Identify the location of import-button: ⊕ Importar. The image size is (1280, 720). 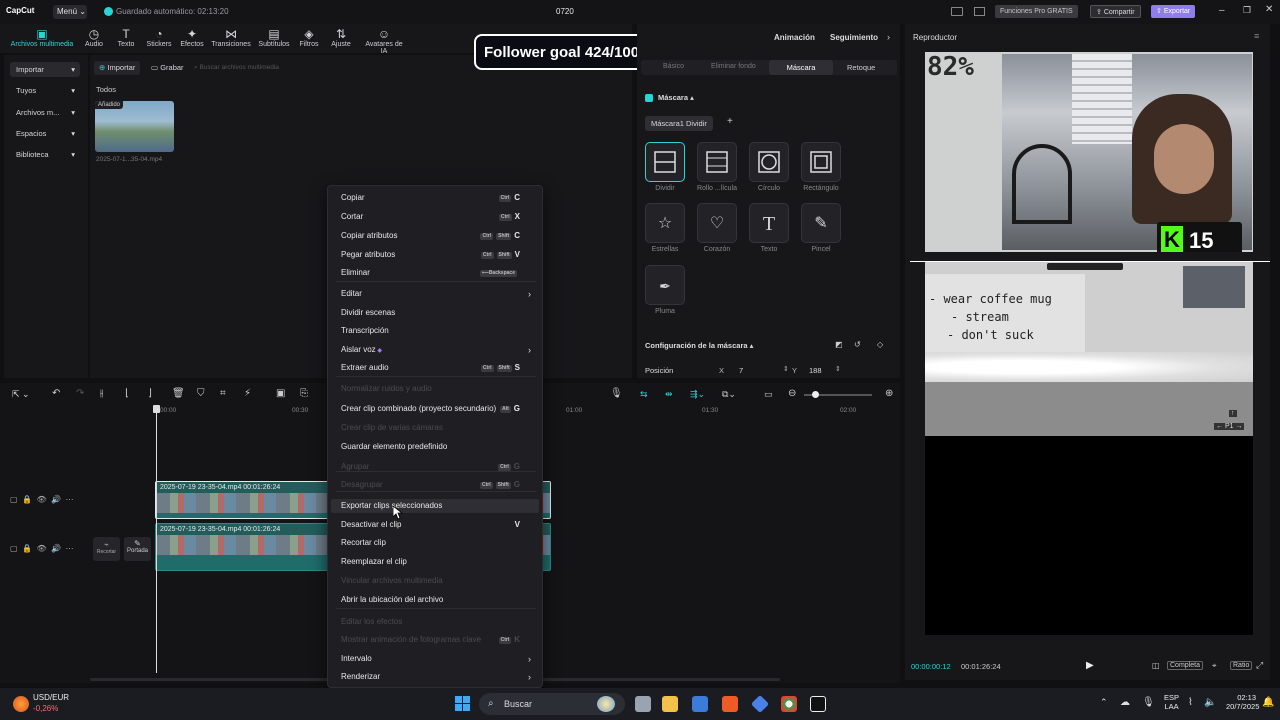
(117, 68).